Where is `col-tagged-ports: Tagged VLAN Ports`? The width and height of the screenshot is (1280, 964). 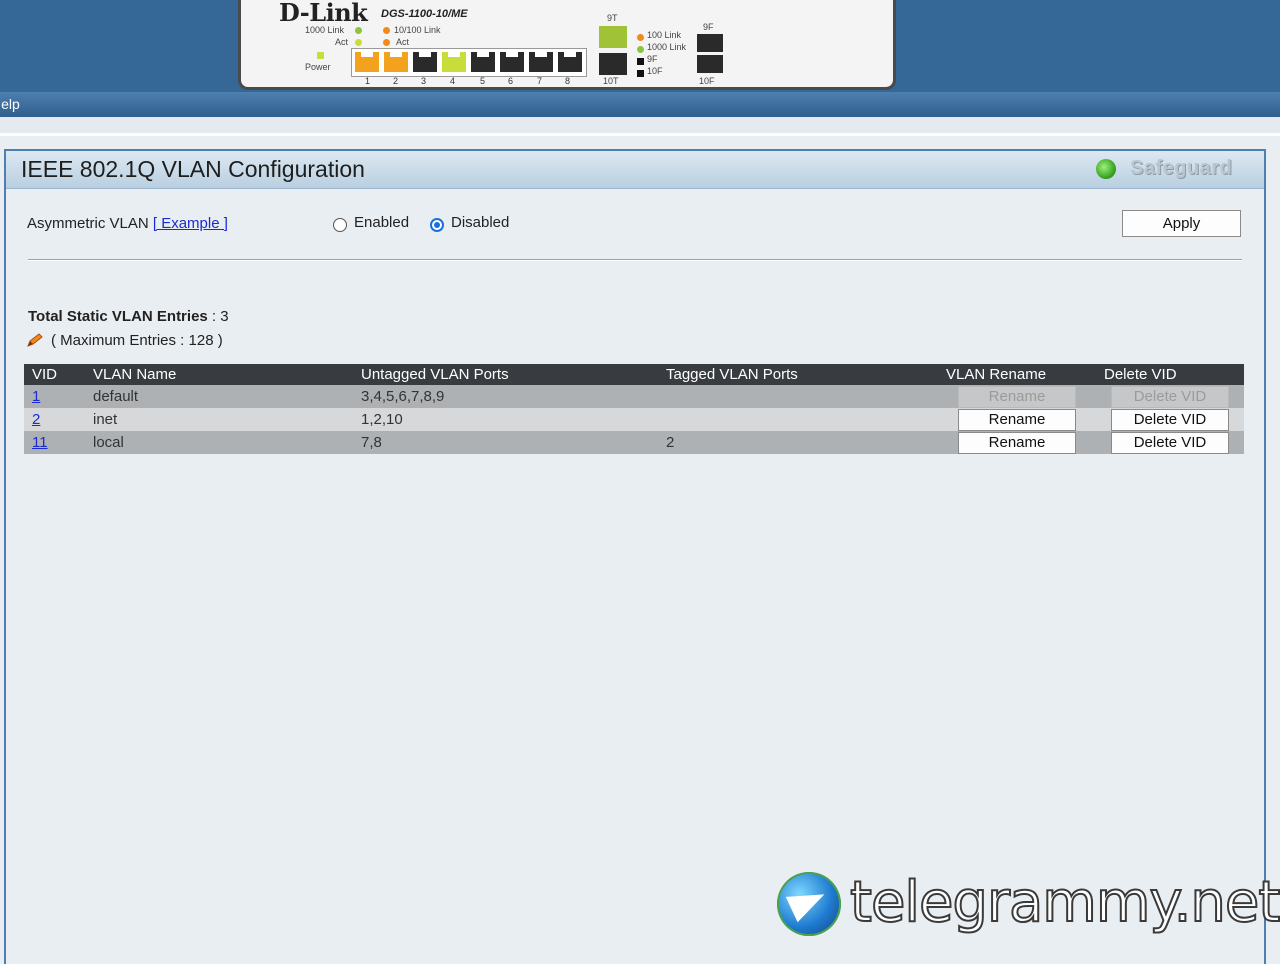
col-tagged-ports: Tagged VLAN Ports is located at coordinates (798, 374).